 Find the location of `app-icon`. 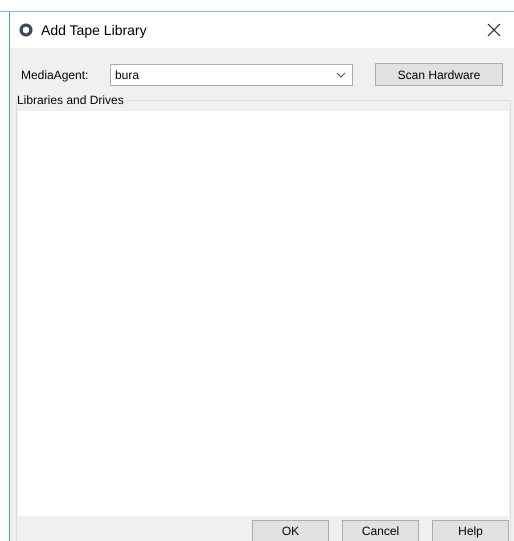

app-icon is located at coordinates (26, 30).